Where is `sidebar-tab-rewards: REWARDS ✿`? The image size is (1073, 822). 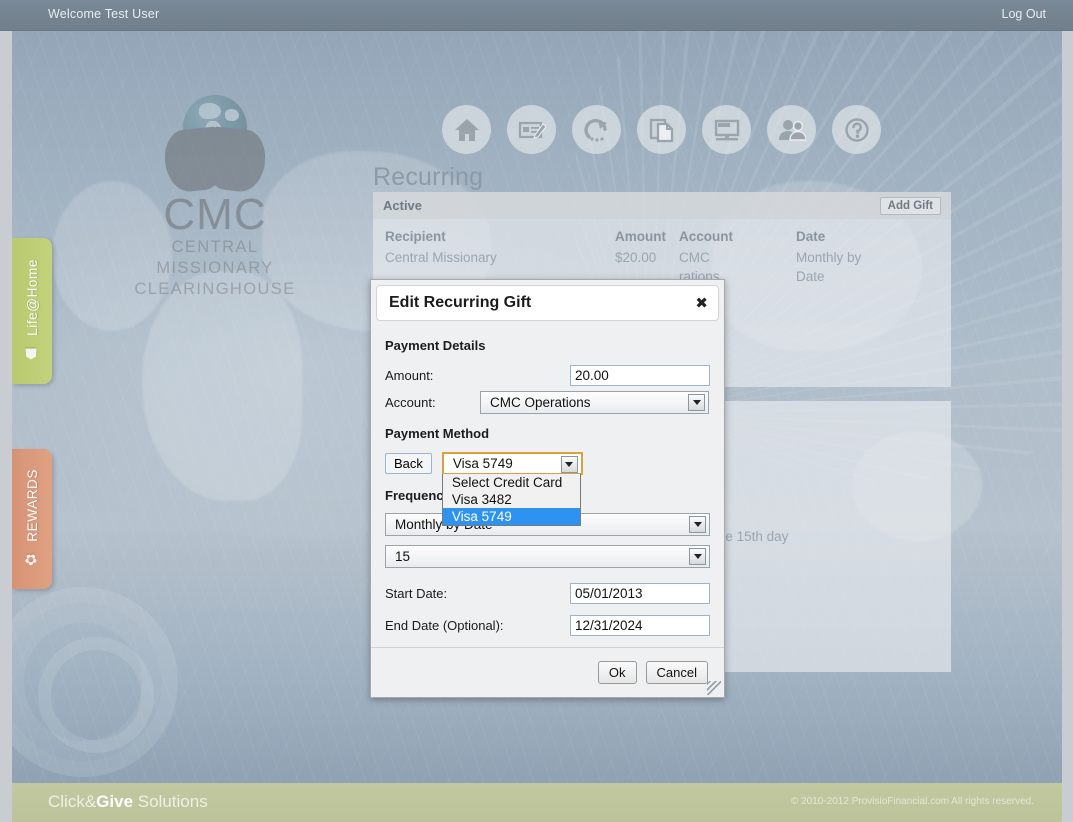 sidebar-tab-rewards: REWARDS ✿ is located at coordinates (32, 519).